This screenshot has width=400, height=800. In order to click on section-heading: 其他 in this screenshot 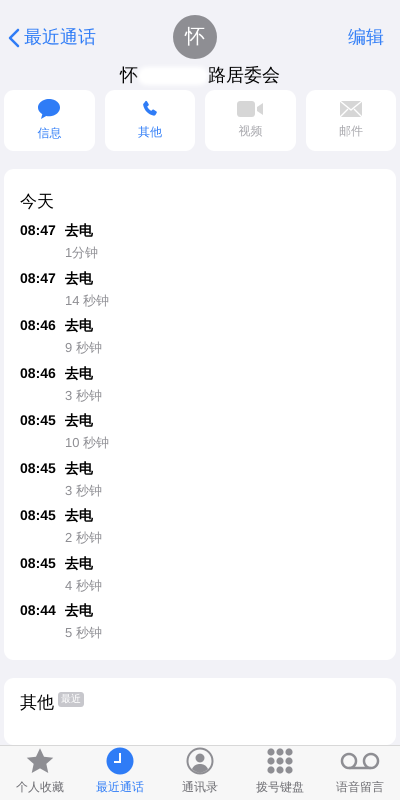, I will do `click(37, 703)`.